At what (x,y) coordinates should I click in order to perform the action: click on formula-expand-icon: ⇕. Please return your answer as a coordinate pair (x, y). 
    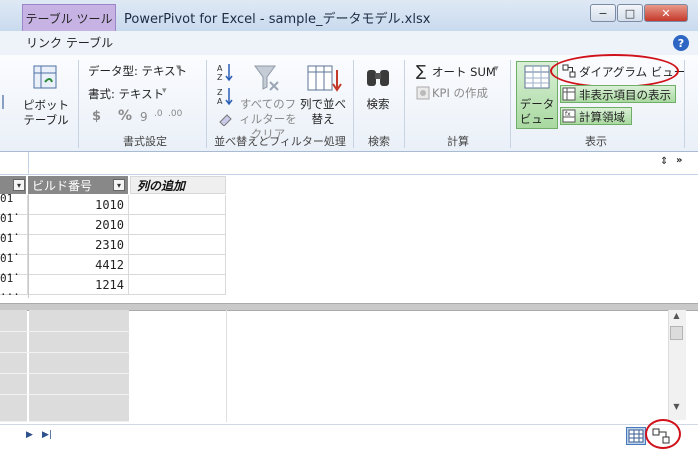
    Looking at the image, I should click on (664, 161).